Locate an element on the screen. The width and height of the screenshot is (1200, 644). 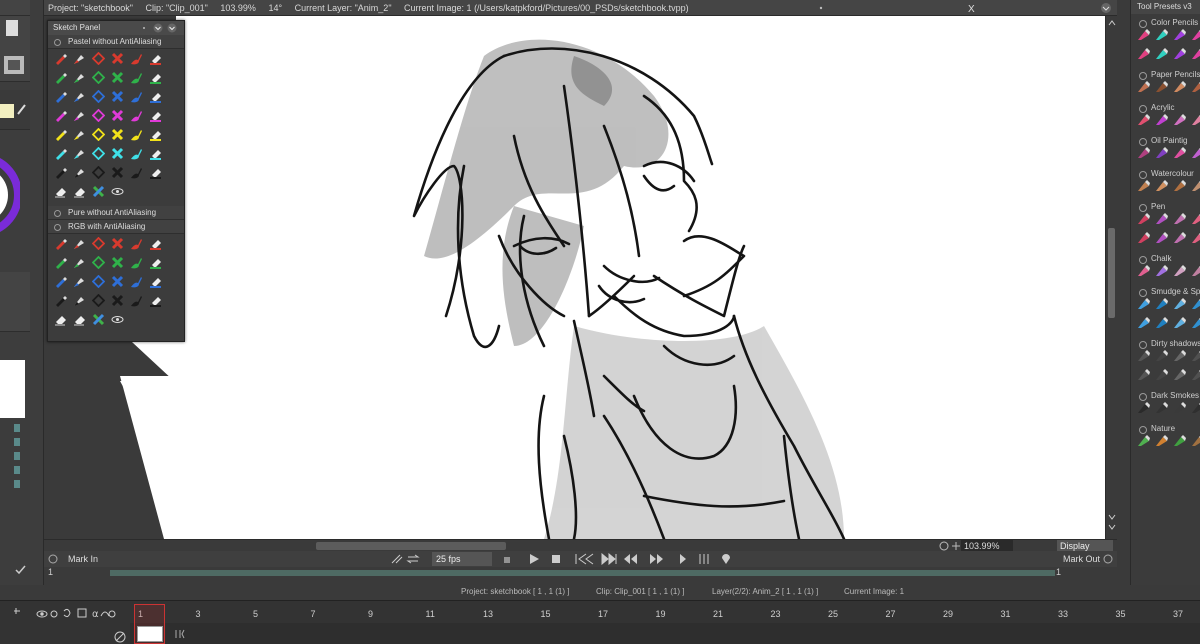
frame-number: 25 is located at coordinates (833, 614).